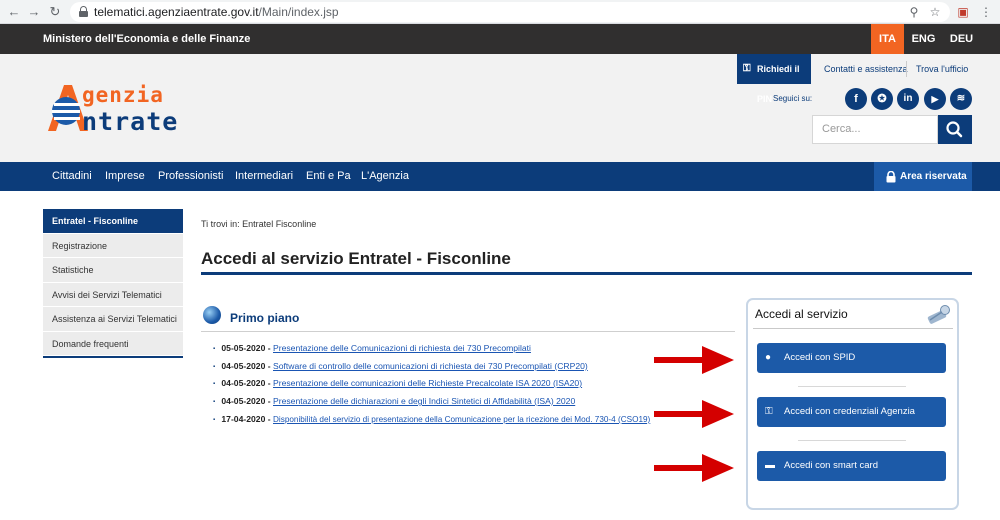 The width and height of the screenshot is (1000, 520). Describe the element at coordinates (882, 99) in the screenshot. I see `twitter-icon: ✪` at that location.